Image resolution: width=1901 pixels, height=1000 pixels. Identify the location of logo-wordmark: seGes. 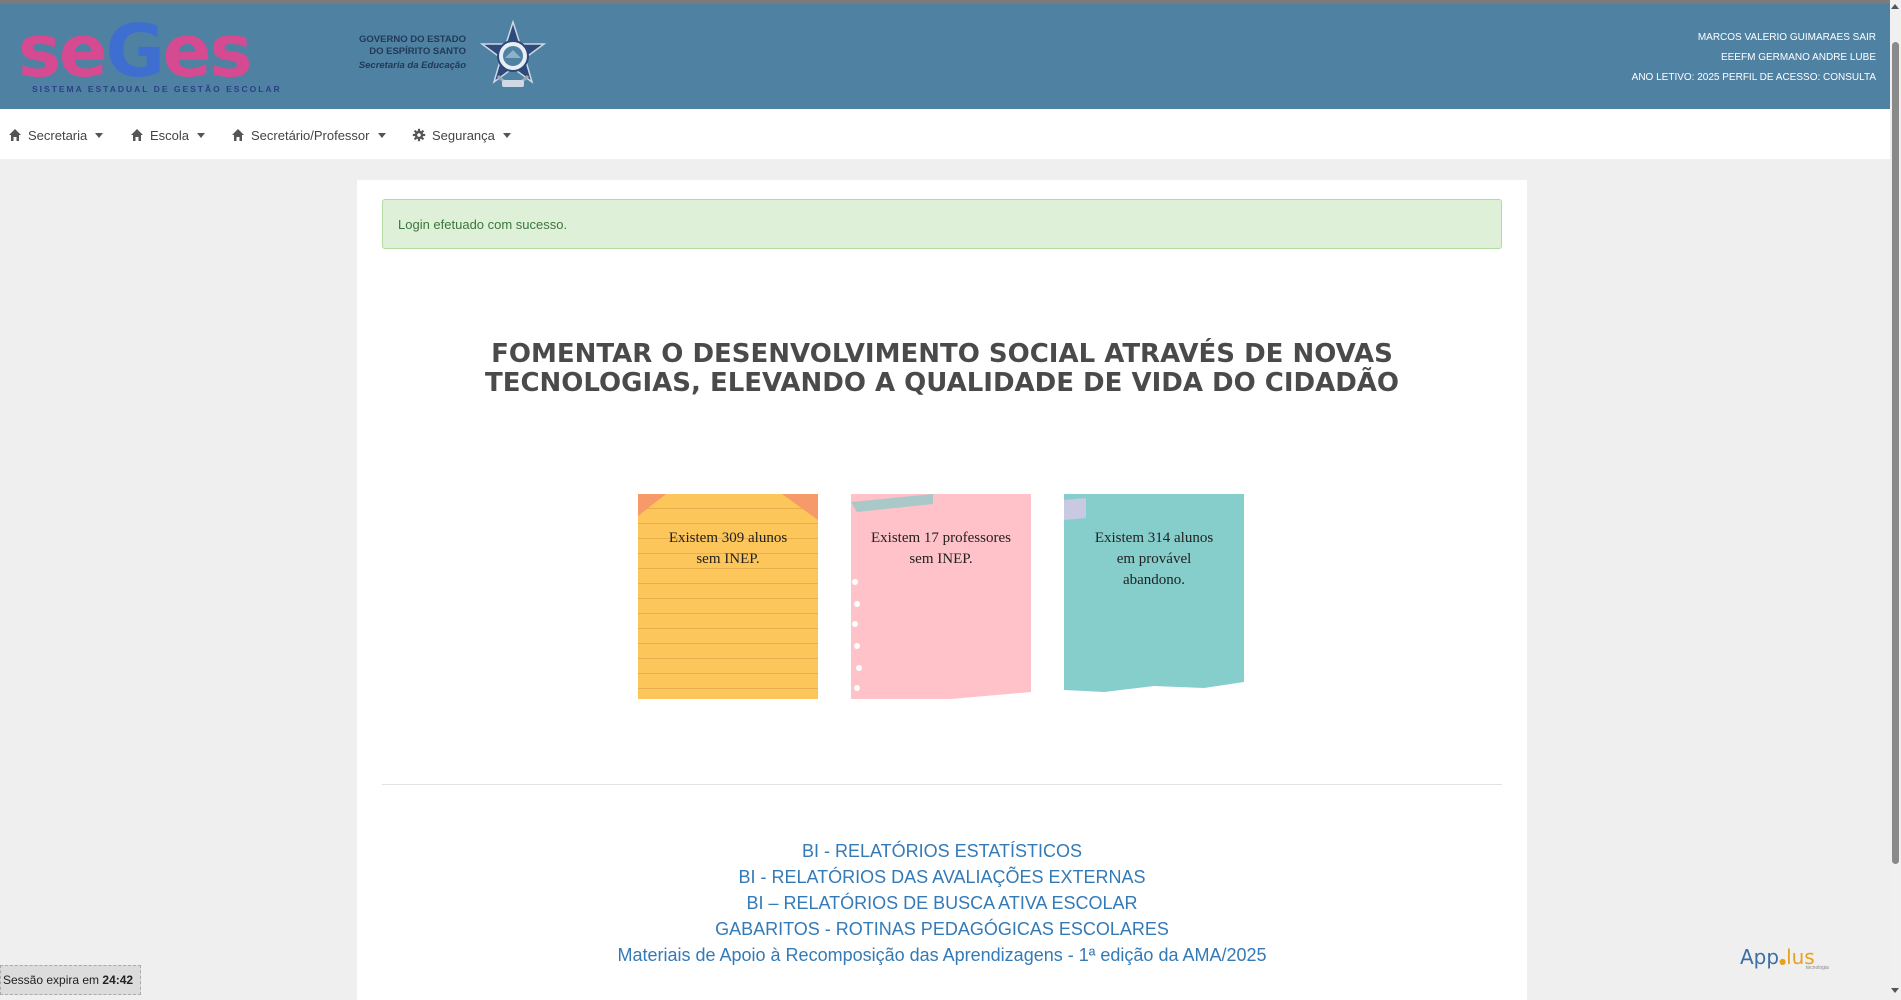
(135, 51).